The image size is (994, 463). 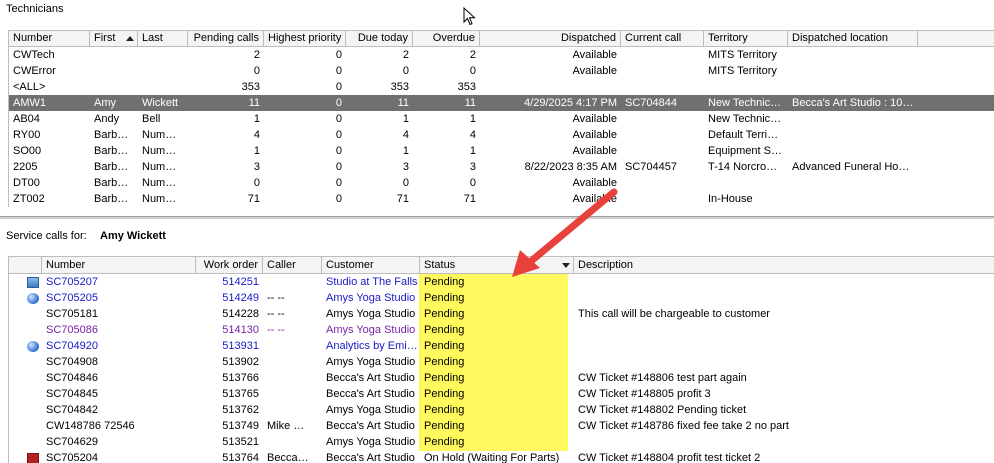 What do you see at coordinates (550, 39) in the screenshot?
I see `column-header-dispatched: Dispatched` at bounding box center [550, 39].